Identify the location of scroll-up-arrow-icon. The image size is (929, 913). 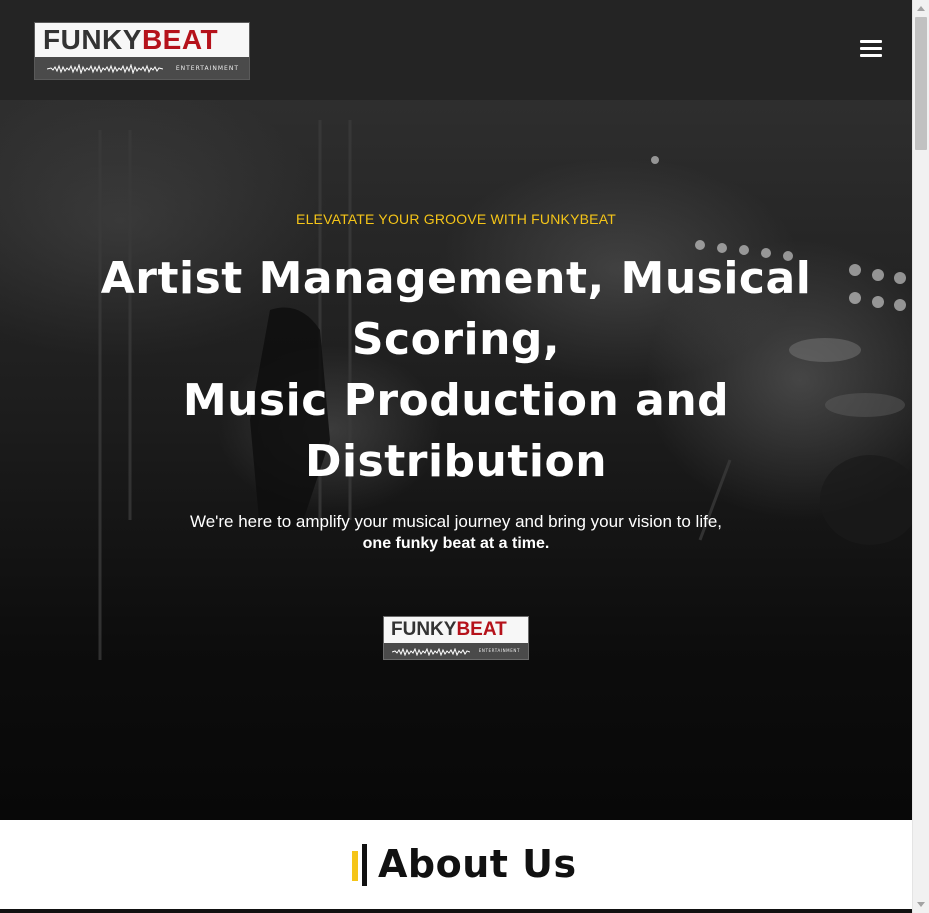
(921, 8).